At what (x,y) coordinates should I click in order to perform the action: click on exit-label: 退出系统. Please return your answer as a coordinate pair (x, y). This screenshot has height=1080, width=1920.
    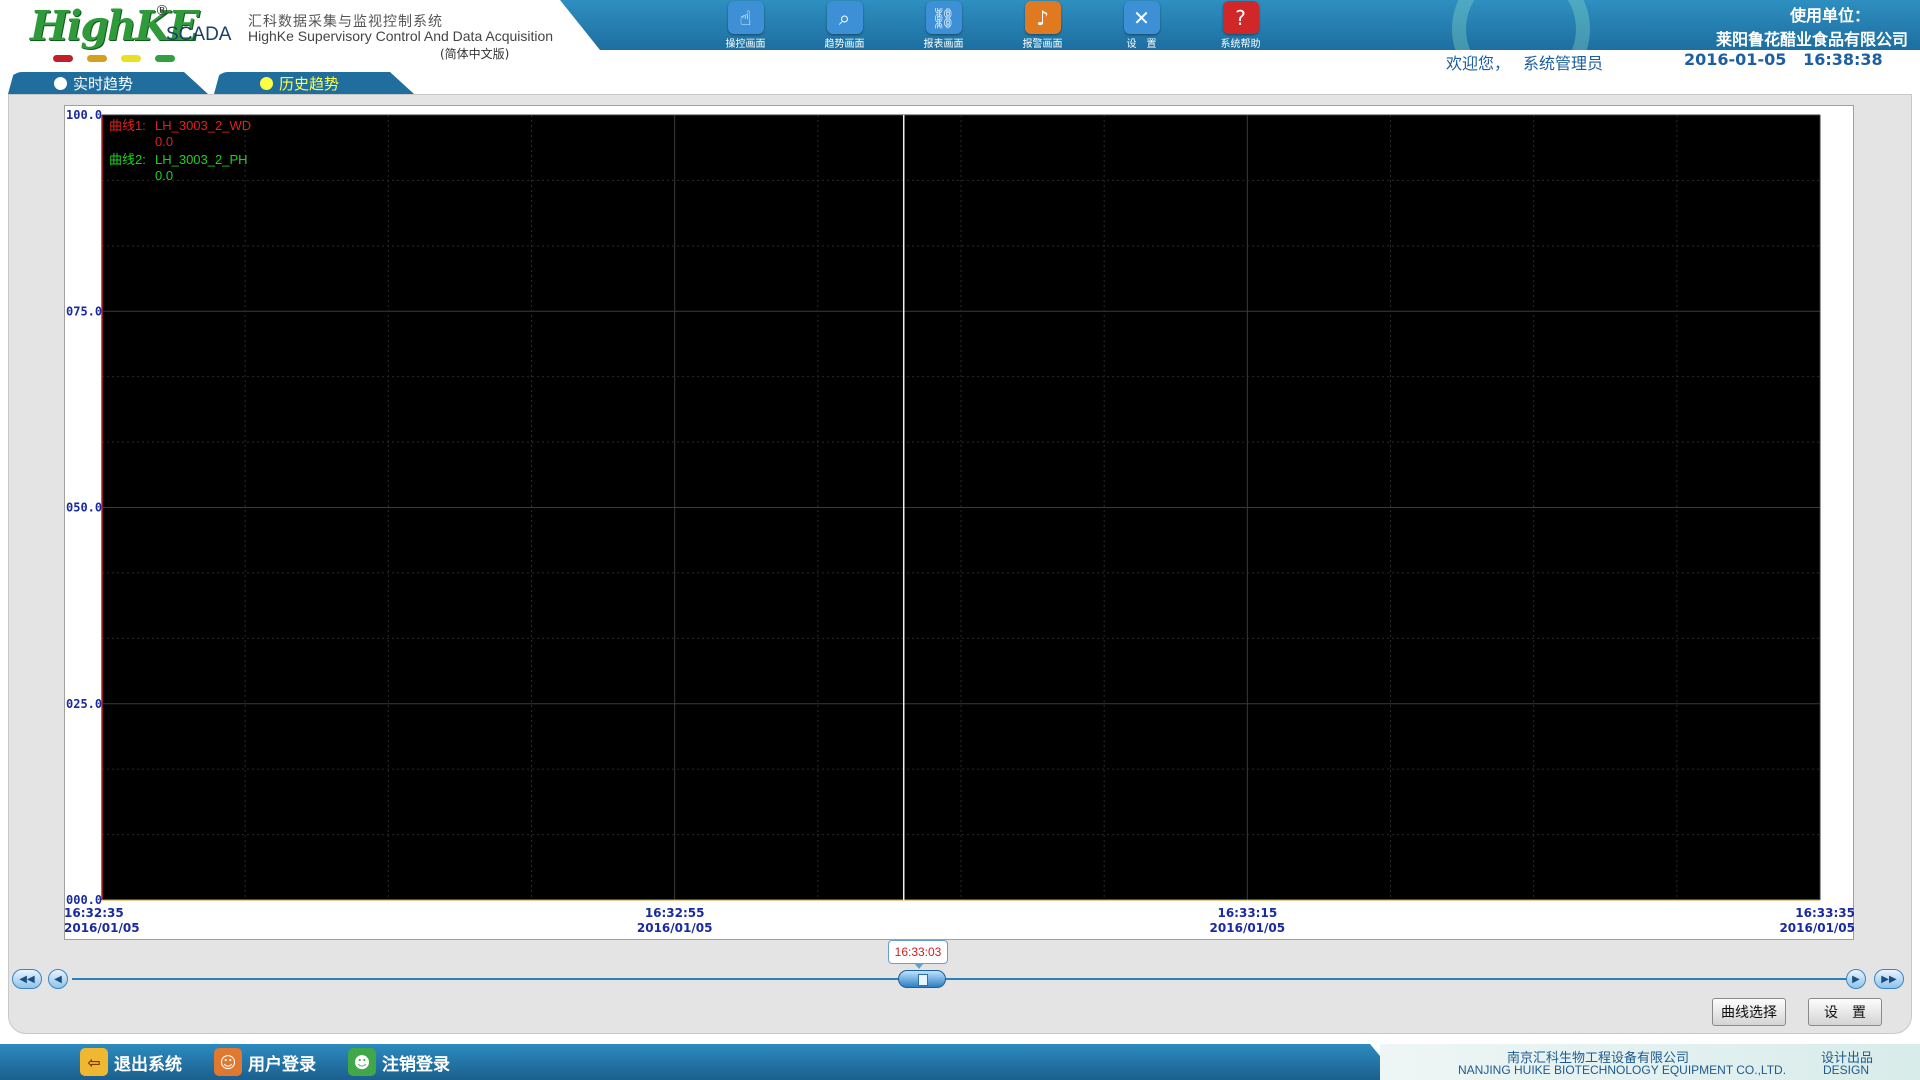
    Looking at the image, I should click on (148, 1064).